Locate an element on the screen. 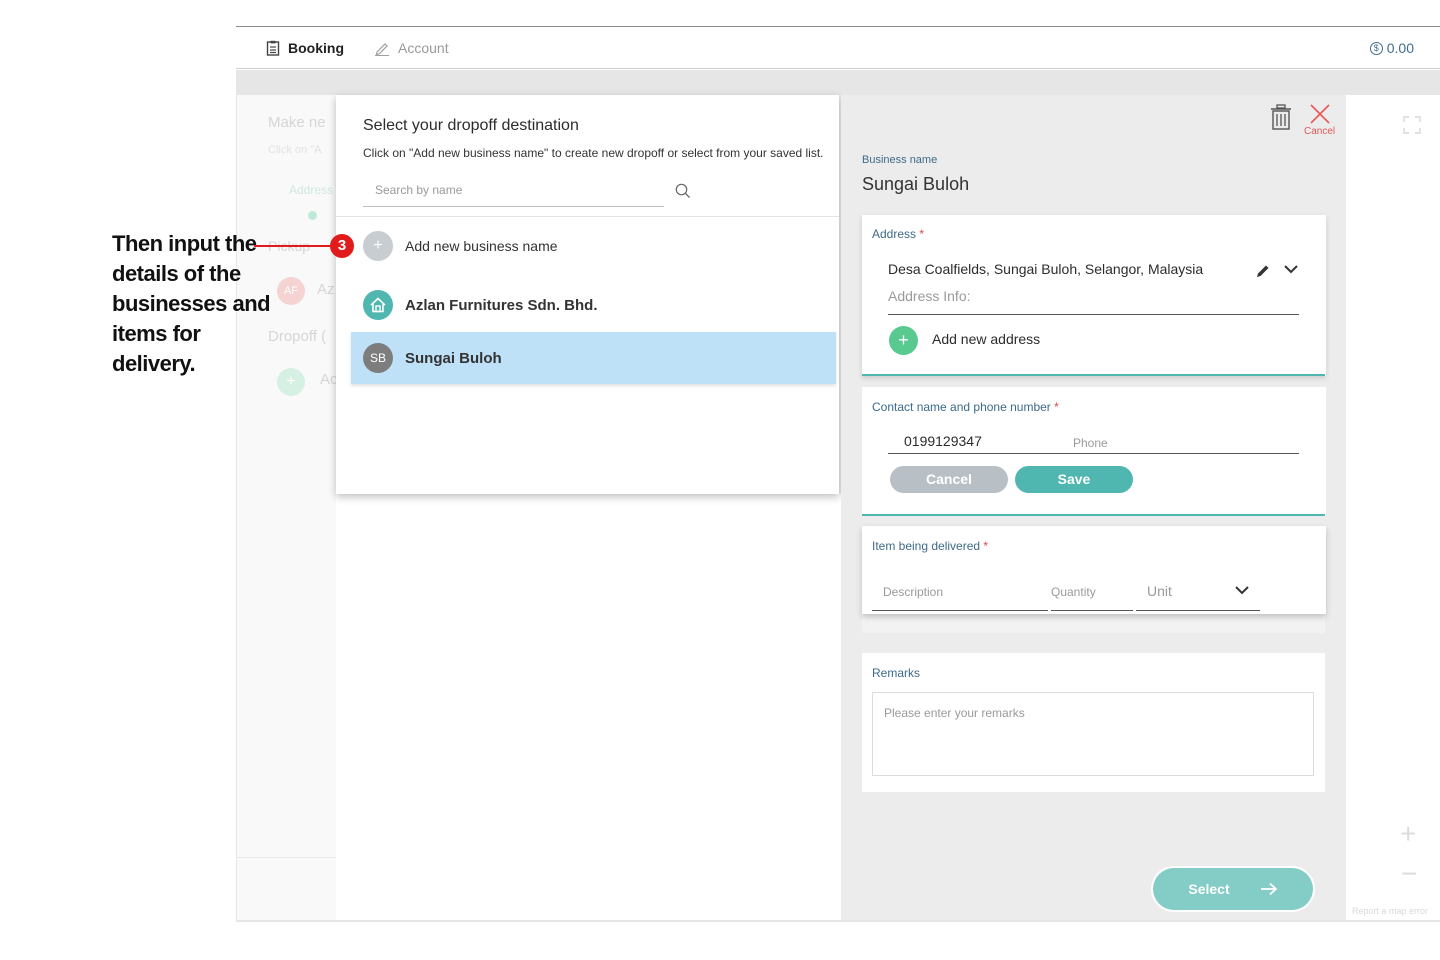 Image resolution: width=1440 pixels, height=960 pixels. zoom-out-icon: − is located at coordinates (1409, 874).